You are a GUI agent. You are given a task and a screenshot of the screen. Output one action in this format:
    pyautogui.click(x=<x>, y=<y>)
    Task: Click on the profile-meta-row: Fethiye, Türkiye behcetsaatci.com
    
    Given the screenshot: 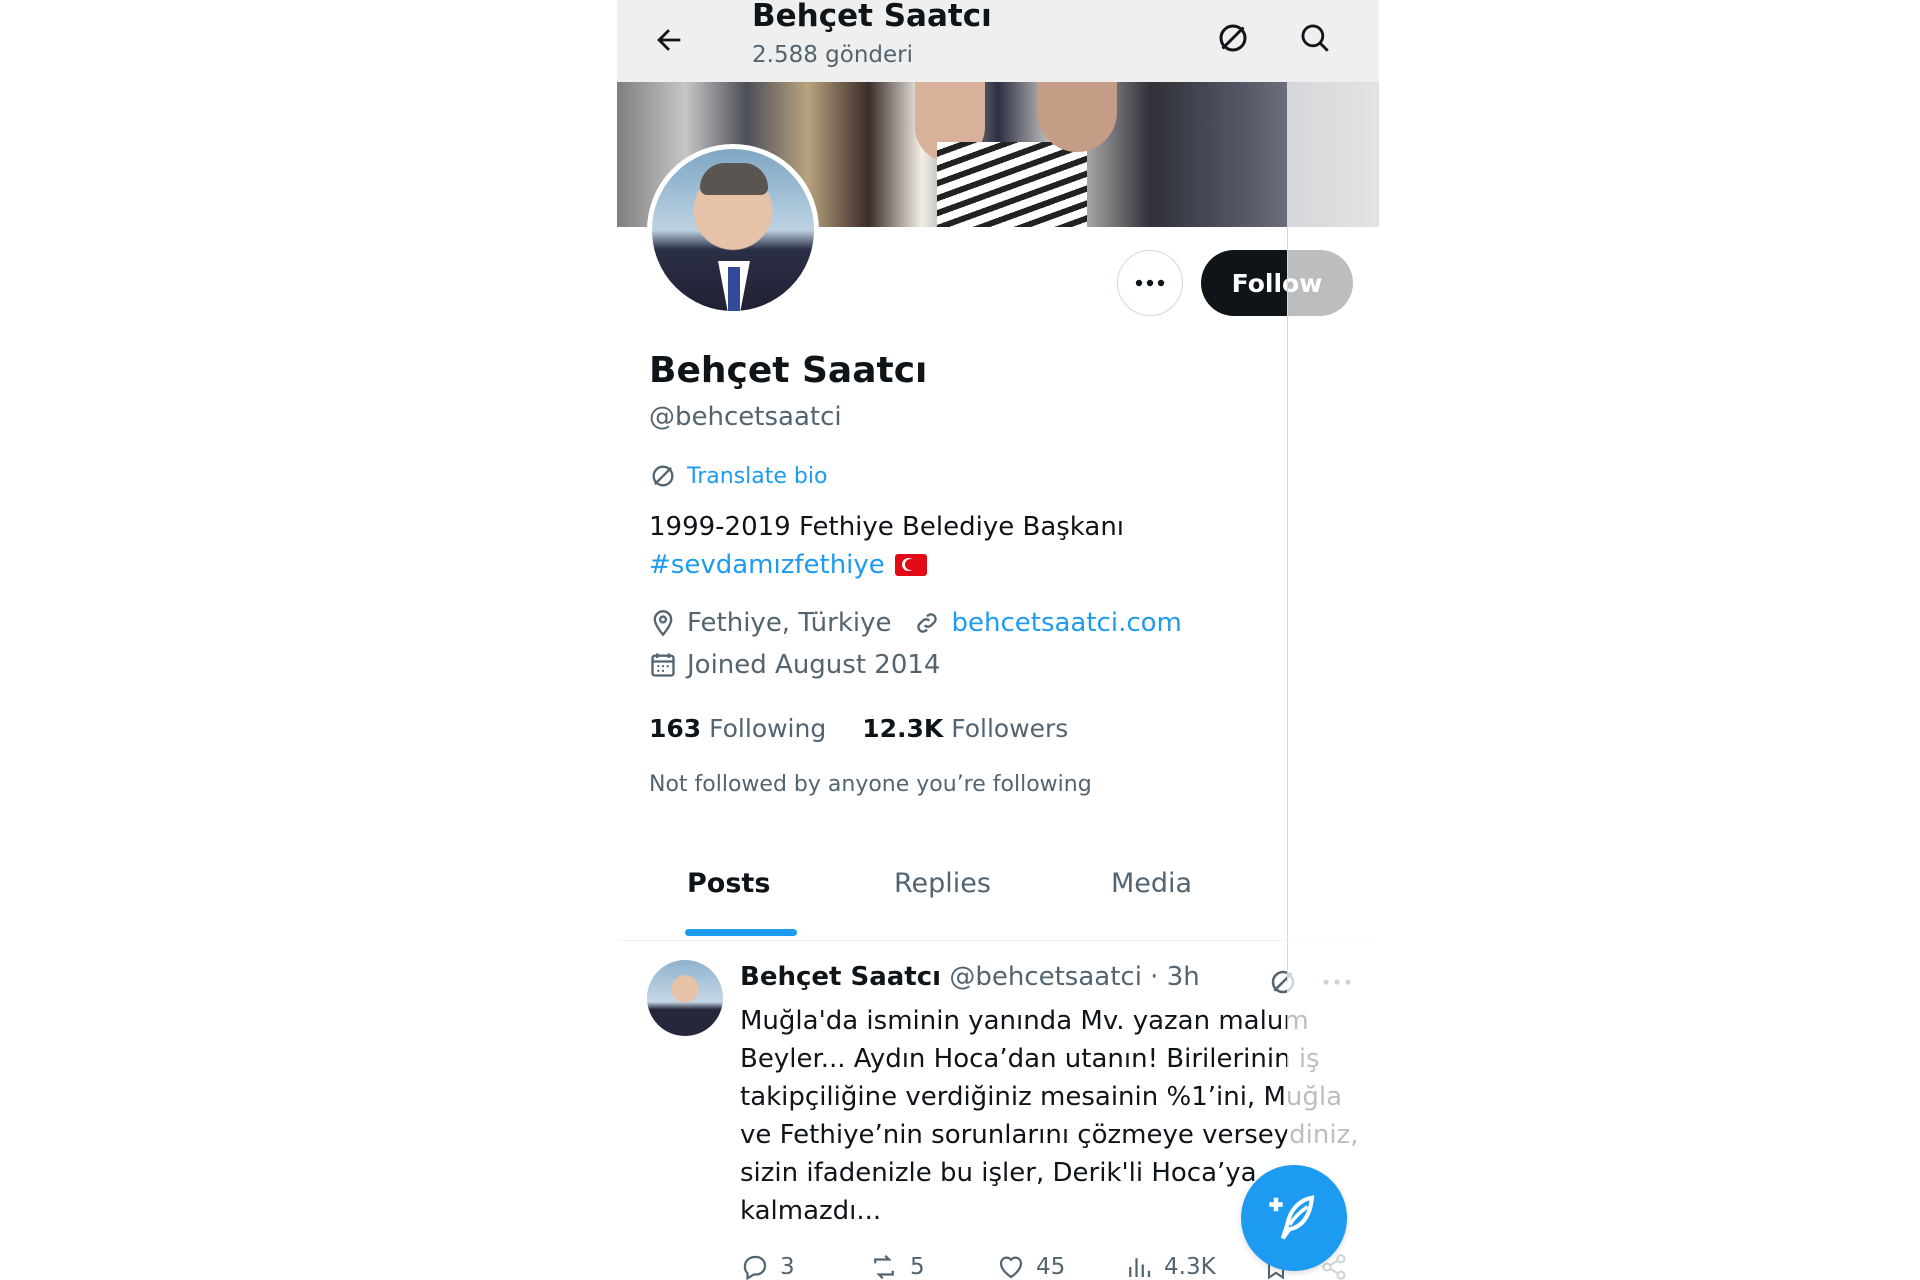 What is the action you would take?
    pyautogui.click(x=915, y=623)
    